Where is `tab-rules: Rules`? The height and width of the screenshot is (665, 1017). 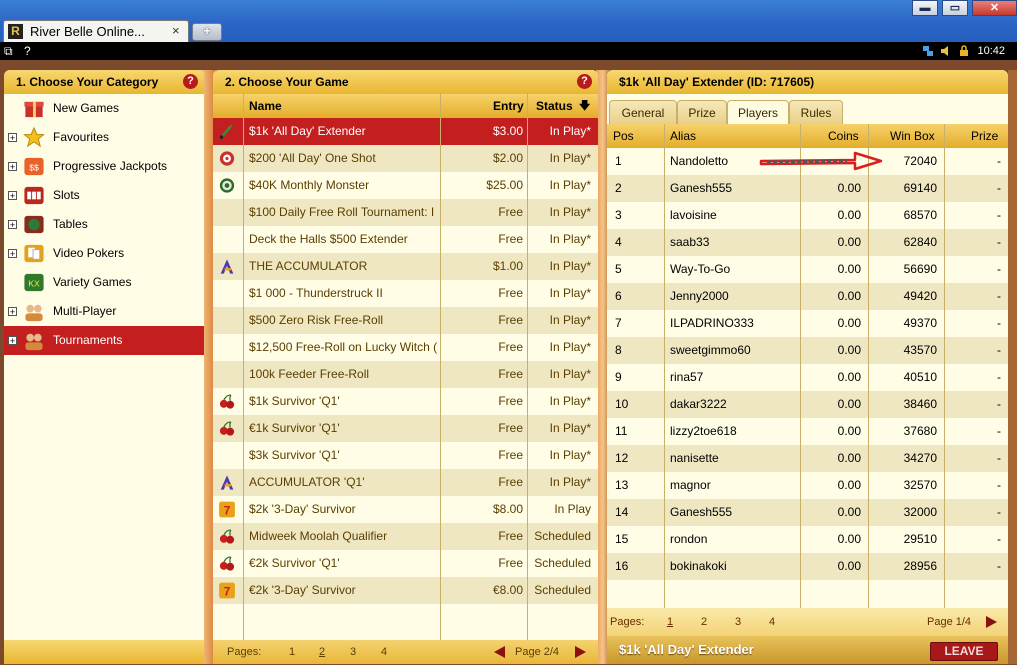 tab-rules: Rules is located at coordinates (816, 112).